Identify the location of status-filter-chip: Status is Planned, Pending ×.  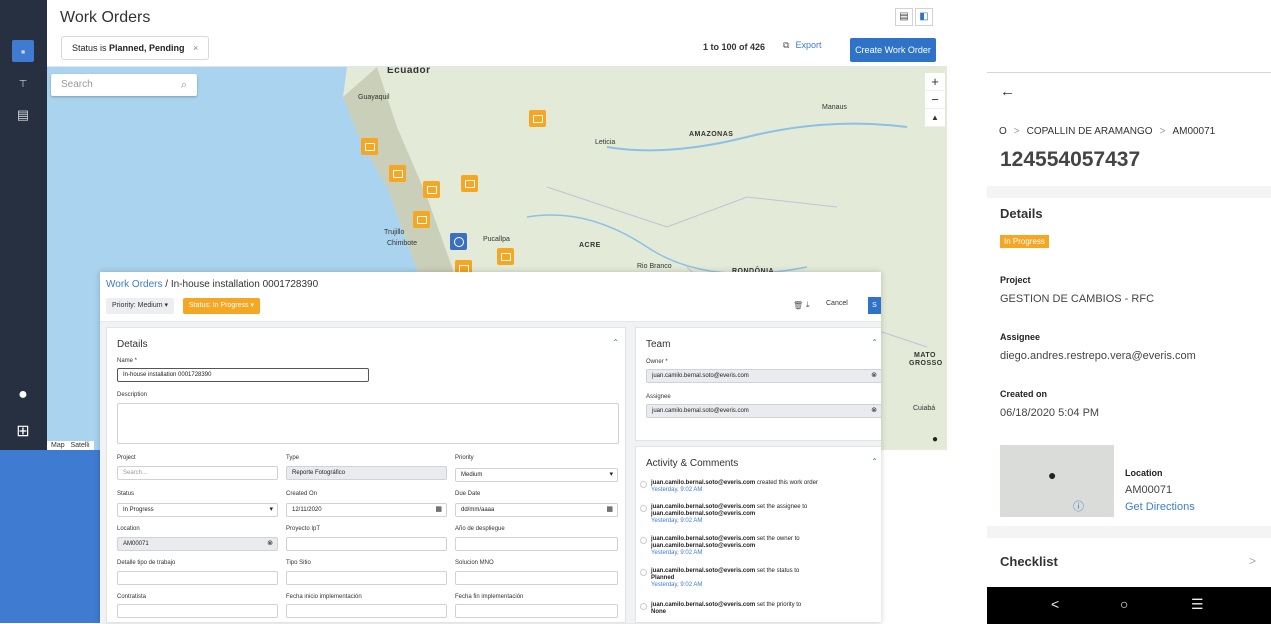
(135, 48).